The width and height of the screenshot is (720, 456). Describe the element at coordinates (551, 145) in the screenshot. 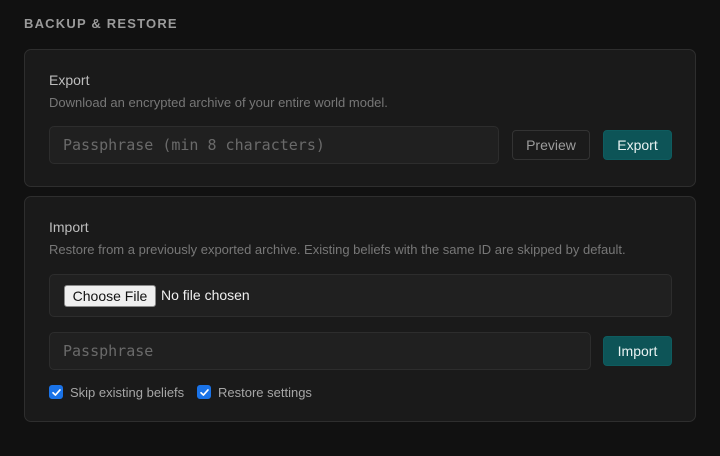

I see `preview-button: Preview` at that location.